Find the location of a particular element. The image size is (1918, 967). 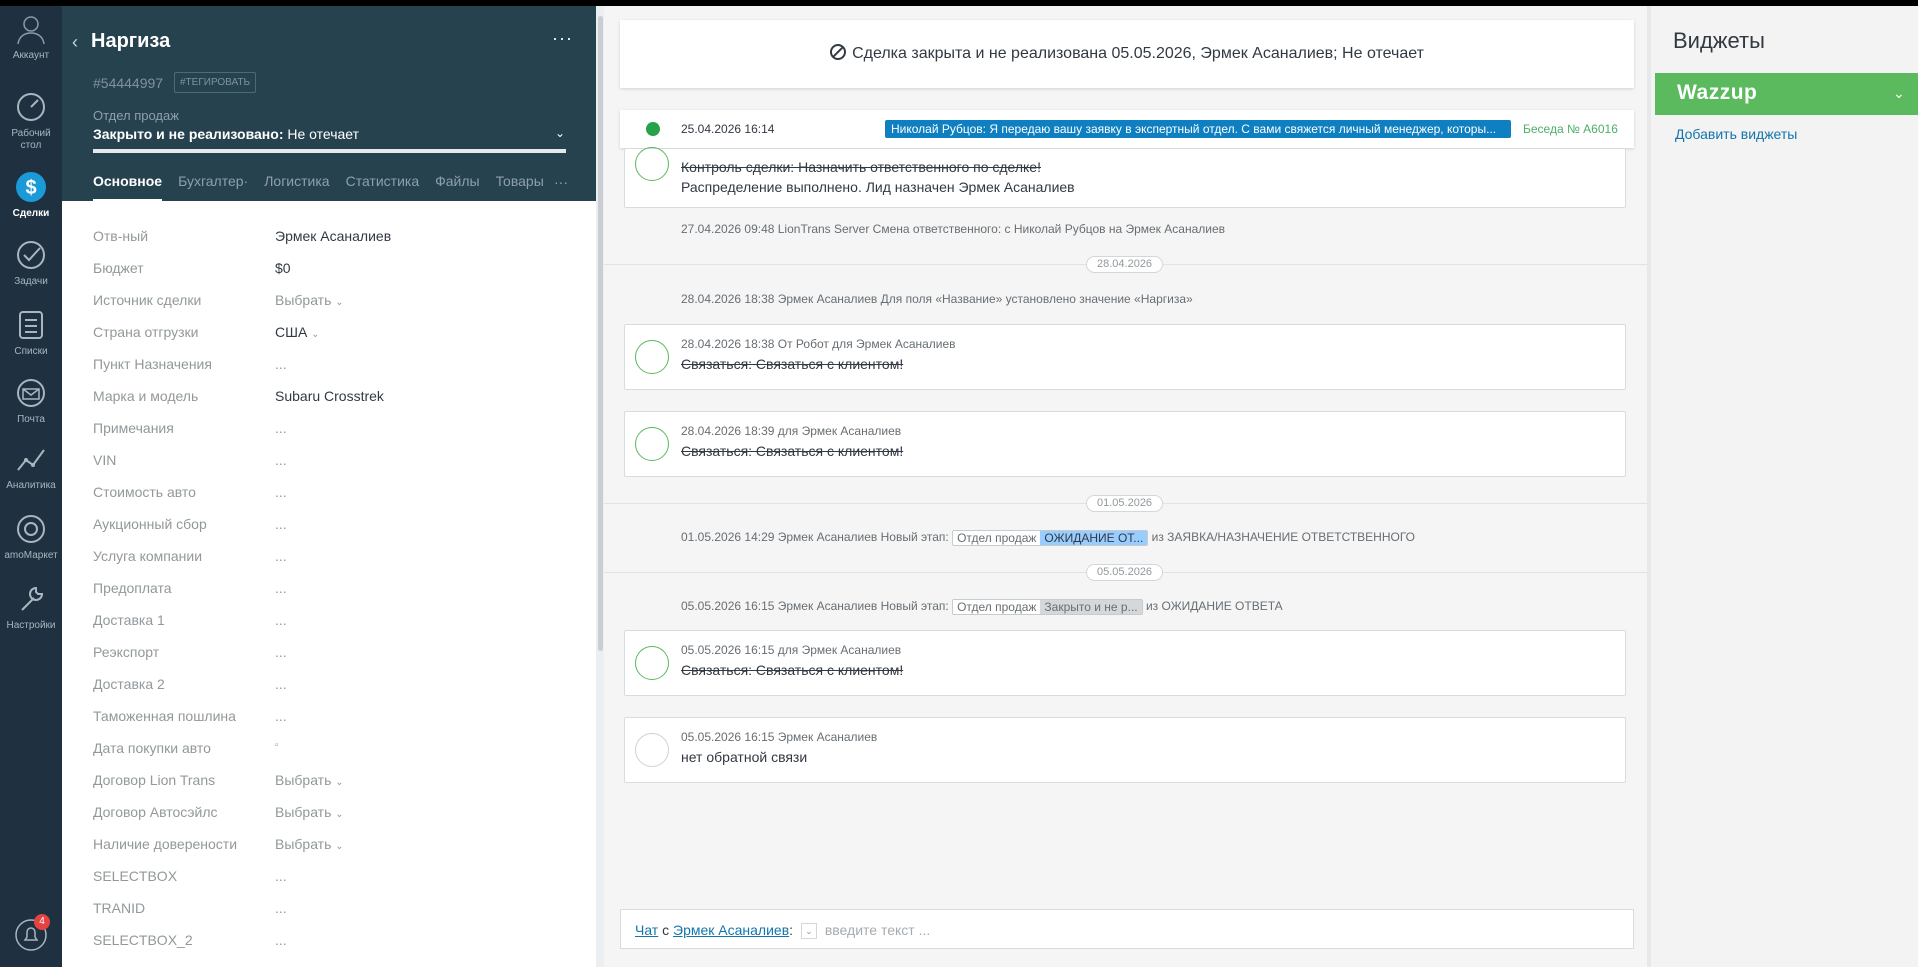

field-make-model: Марка и модель Subaru Crosstrek is located at coordinates (333, 402).